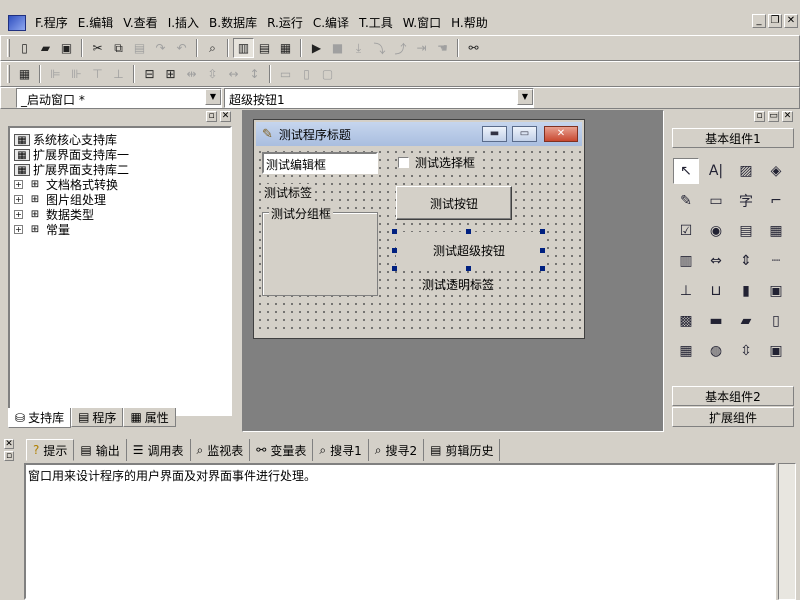 The width and height of the screenshot is (800, 600). I want to click on category-basic-1-button: 基本组件1, so click(733, 138).